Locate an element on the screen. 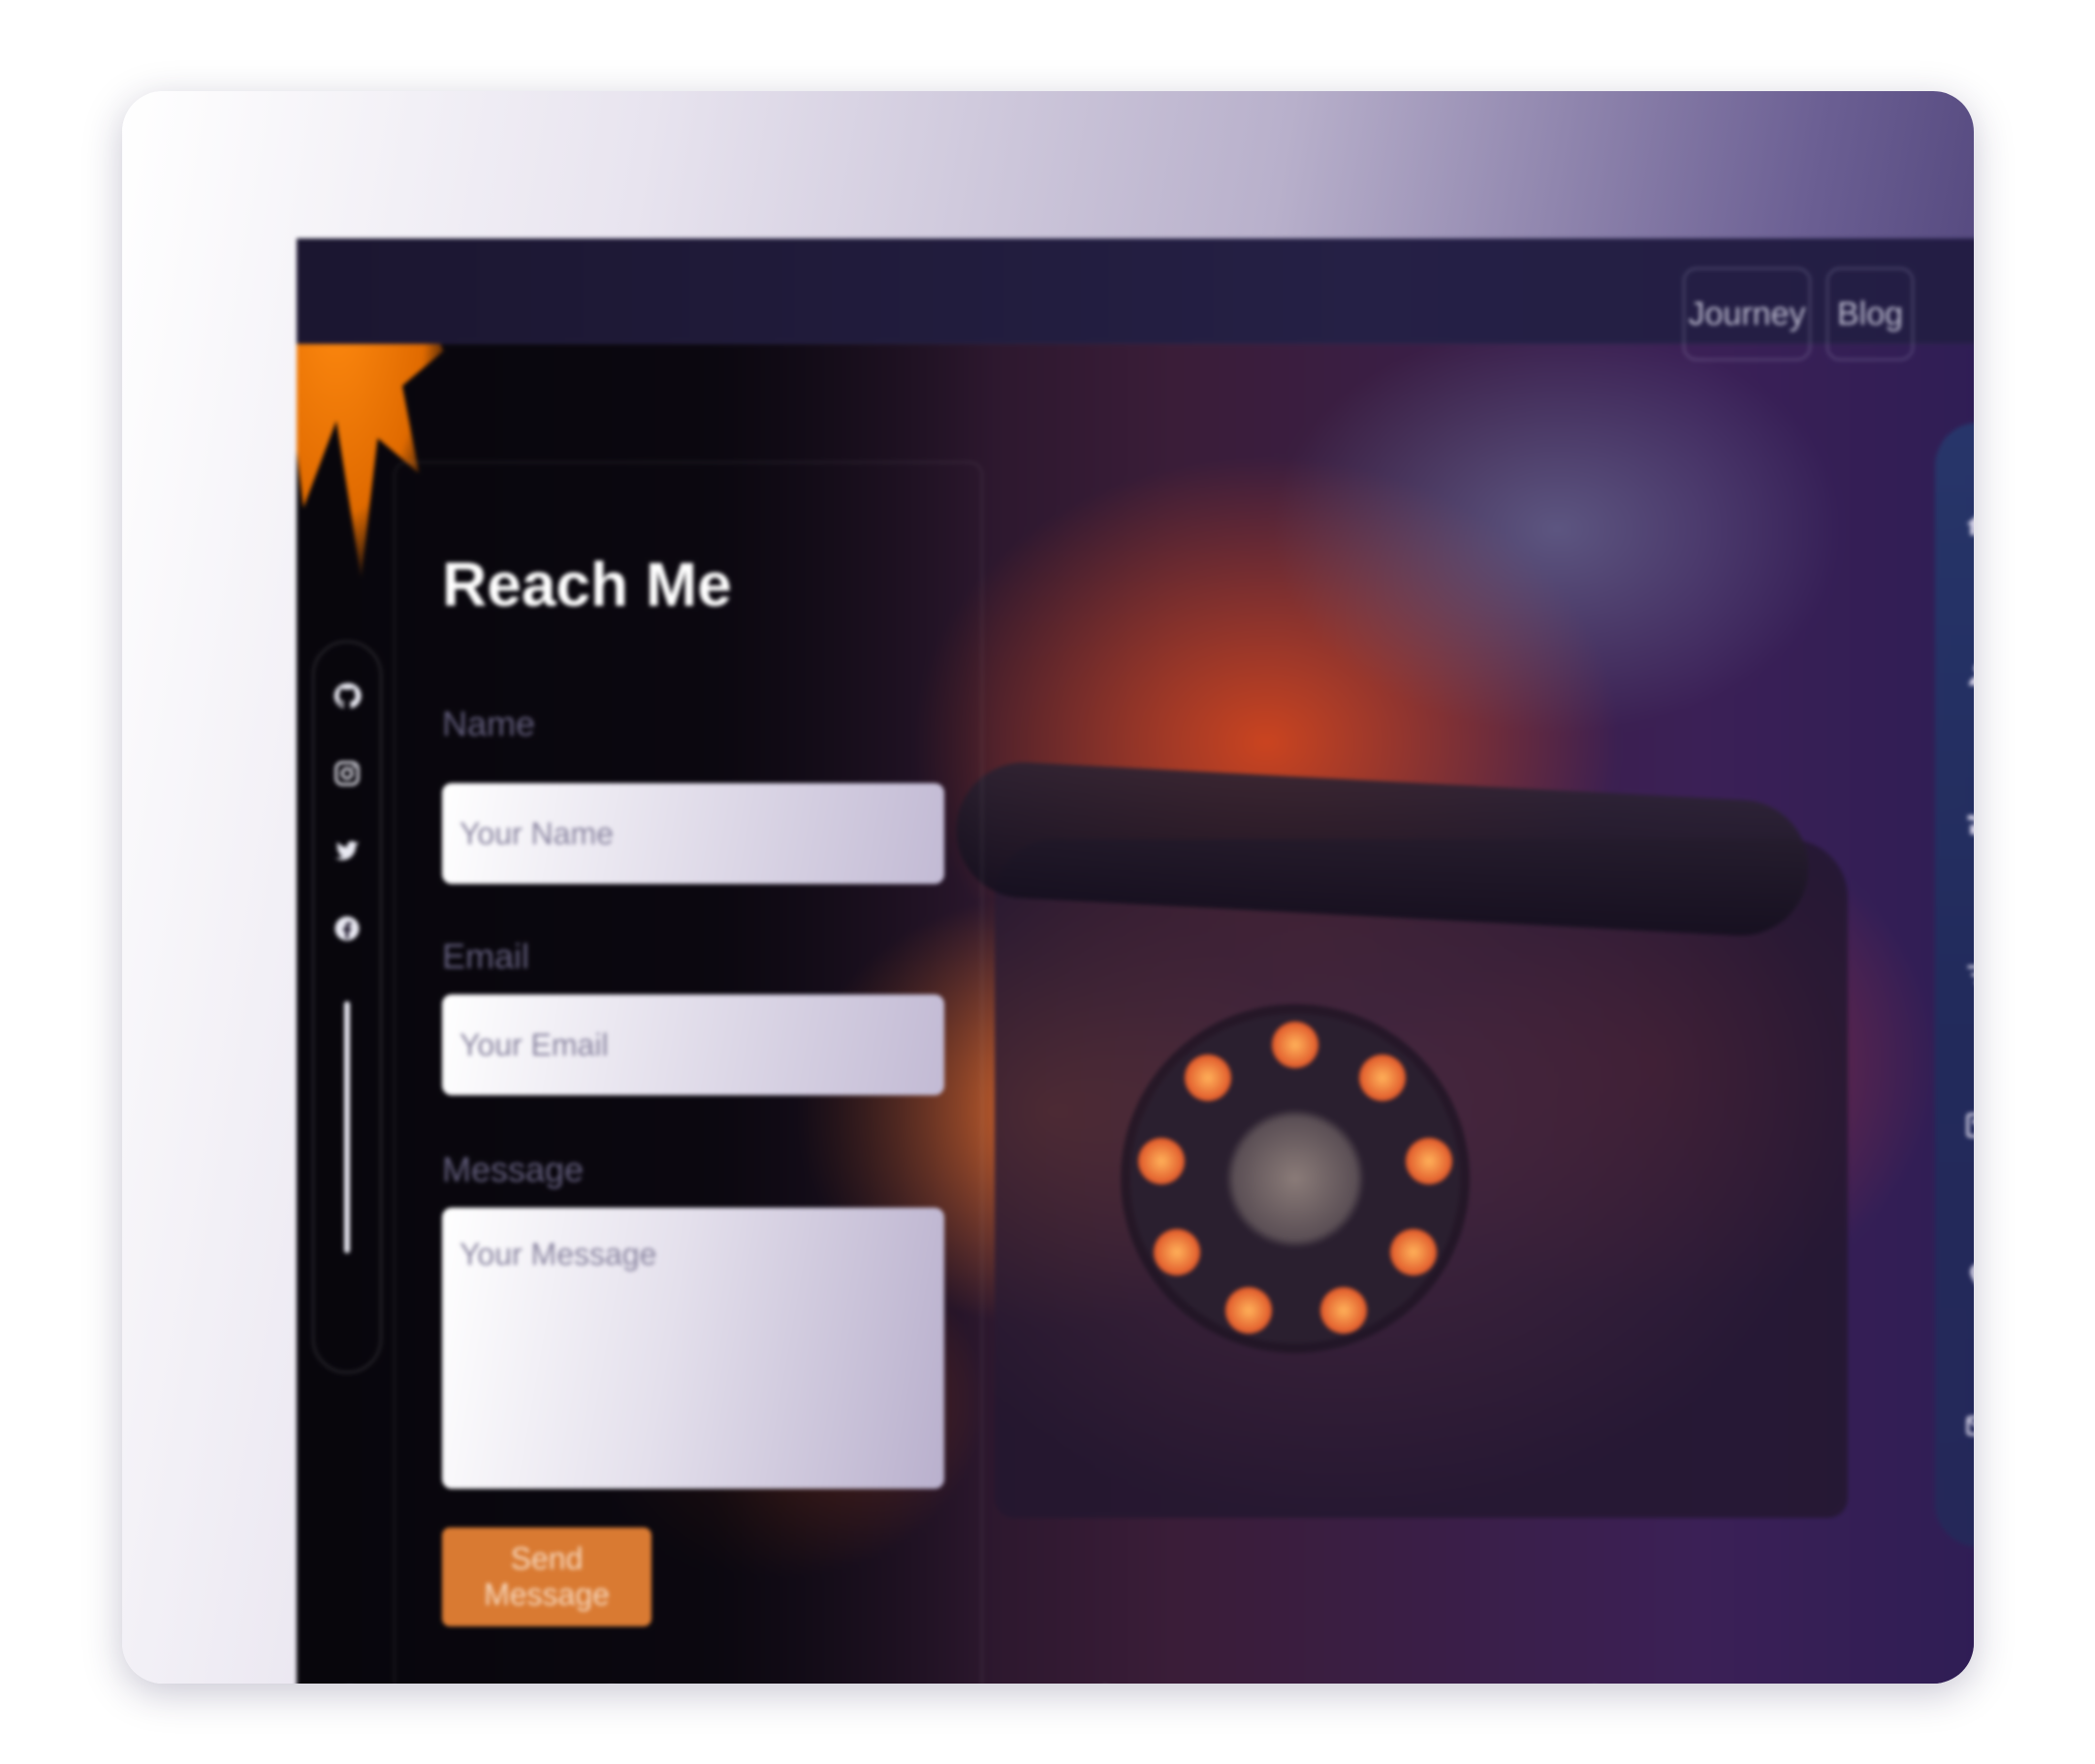  location-icon is located at coordinates (1969, 1275).